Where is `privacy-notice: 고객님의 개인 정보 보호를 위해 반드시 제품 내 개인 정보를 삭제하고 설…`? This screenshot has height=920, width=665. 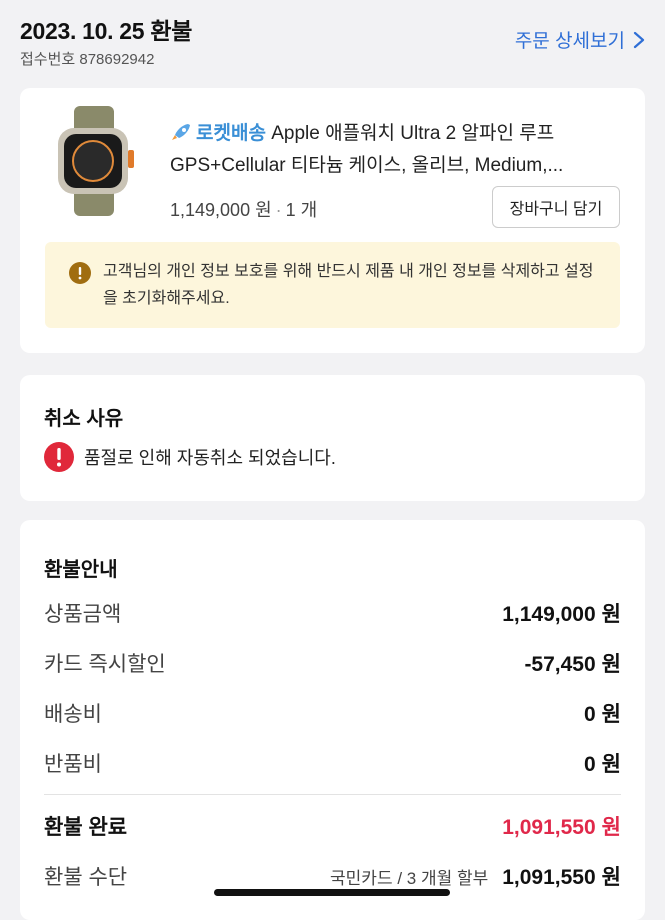 privacy-notice: 고객님의 개인 정보 보호를 위해 반드시 제품 내 개인 정보를 삭제하고 설… is located at coordinates (332, 285).